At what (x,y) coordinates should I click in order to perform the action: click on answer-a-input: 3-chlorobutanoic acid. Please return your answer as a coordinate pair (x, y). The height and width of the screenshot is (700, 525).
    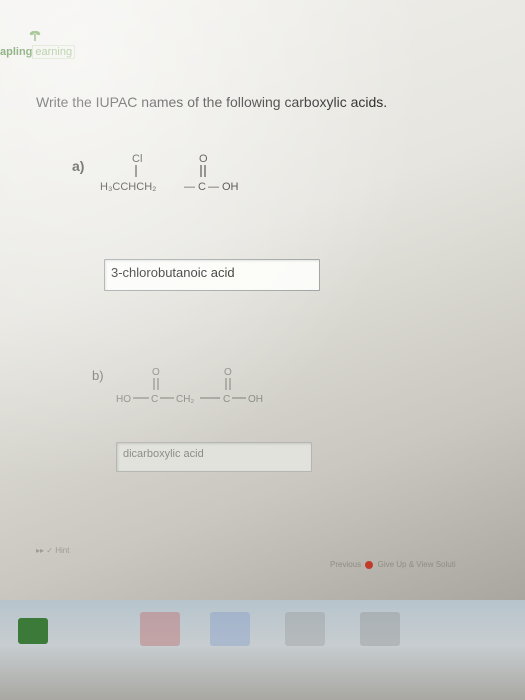
    Looking at the image, I should click on (212, 275).